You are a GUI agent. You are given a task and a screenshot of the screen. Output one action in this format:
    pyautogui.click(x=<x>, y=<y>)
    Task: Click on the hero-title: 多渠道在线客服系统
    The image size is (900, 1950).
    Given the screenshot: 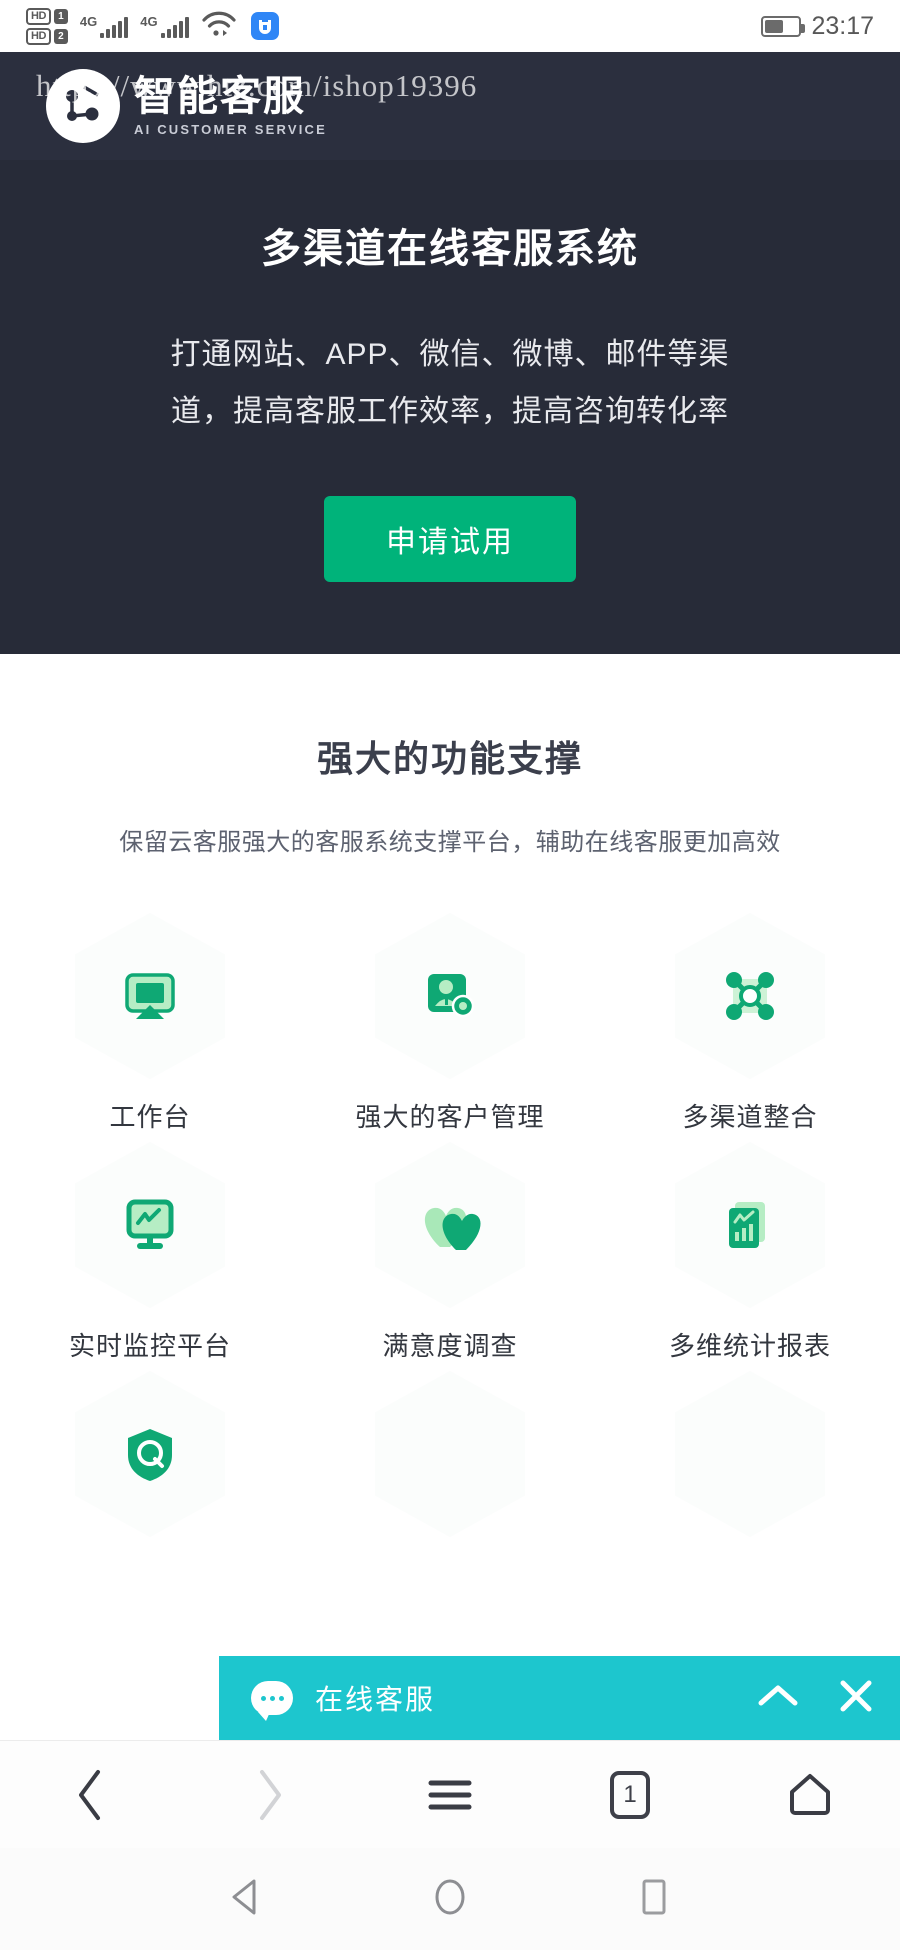 What is the action you would take?
    pyautogui.click(x=450, y=249)
    